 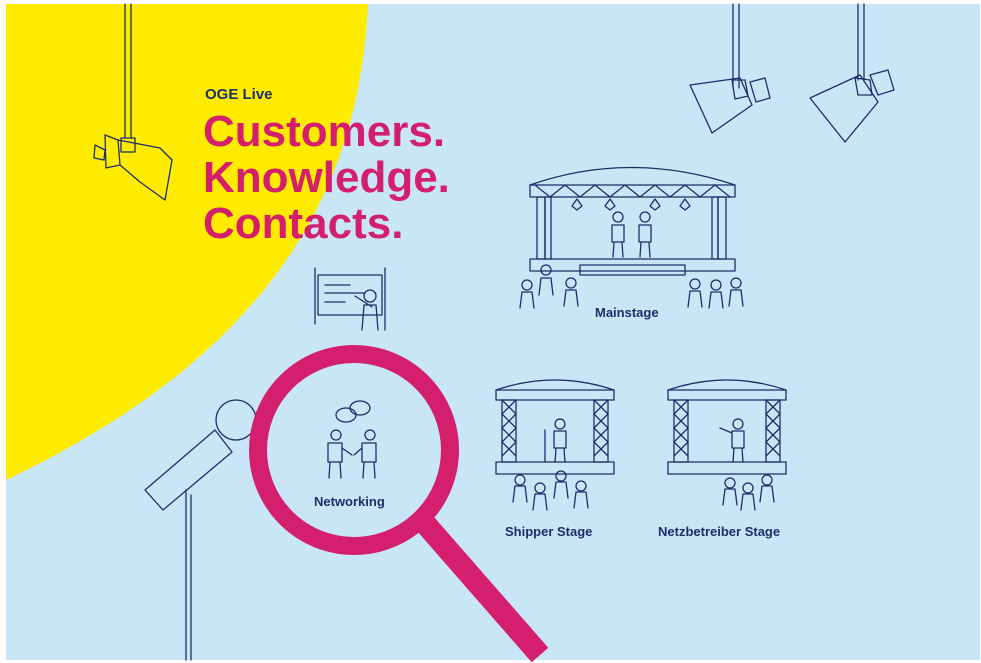 What do you see at coordinates (239, 94) in the screenshot?
I see `brand-label: OGE Live` at bounding box center [239, 94].